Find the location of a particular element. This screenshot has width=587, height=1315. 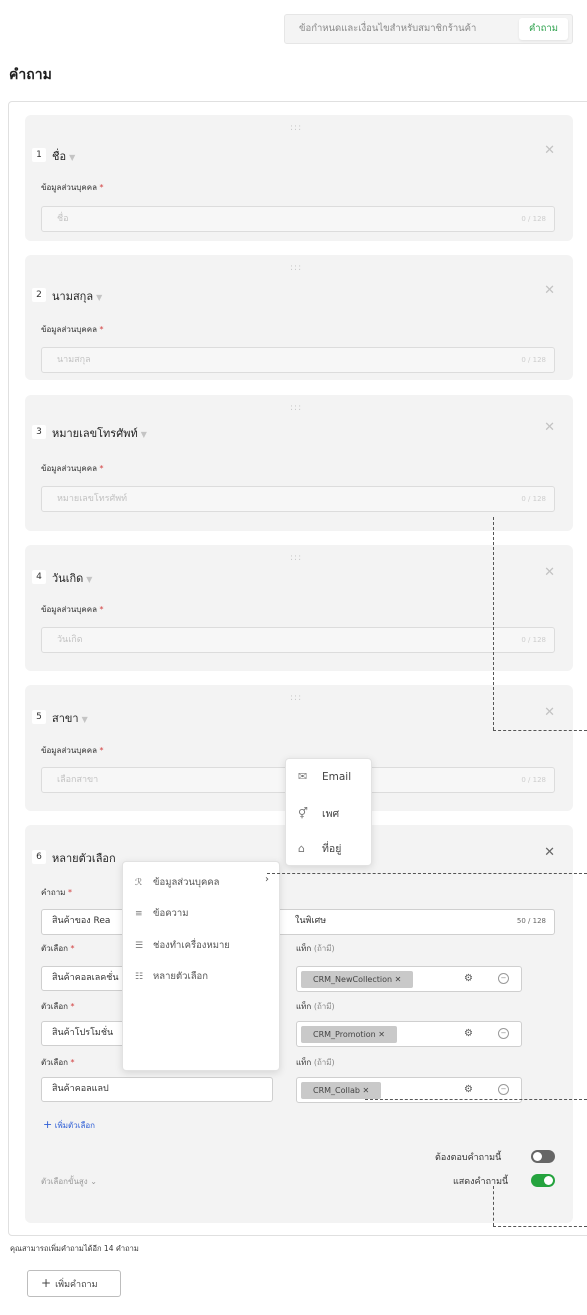

question-number: 6 is located at coordinates (39, 857).